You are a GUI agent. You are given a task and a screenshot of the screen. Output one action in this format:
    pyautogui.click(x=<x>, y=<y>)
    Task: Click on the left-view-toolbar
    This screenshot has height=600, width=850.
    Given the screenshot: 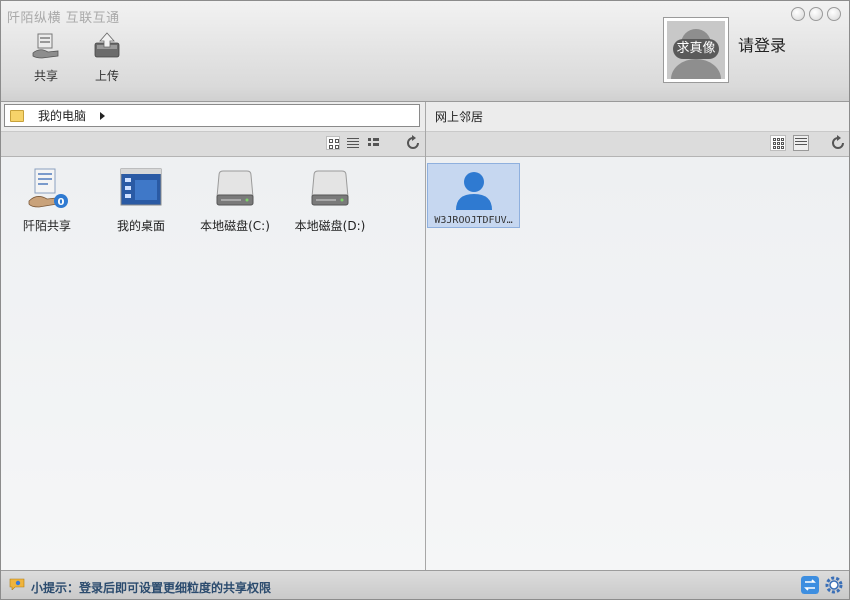 What is the action you would take?
    pyautogui.click(x=213, y=144)
    